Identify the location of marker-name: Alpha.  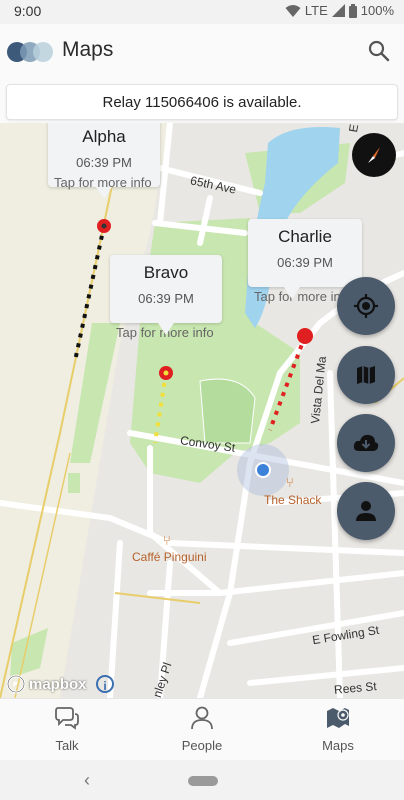
(104, 136).